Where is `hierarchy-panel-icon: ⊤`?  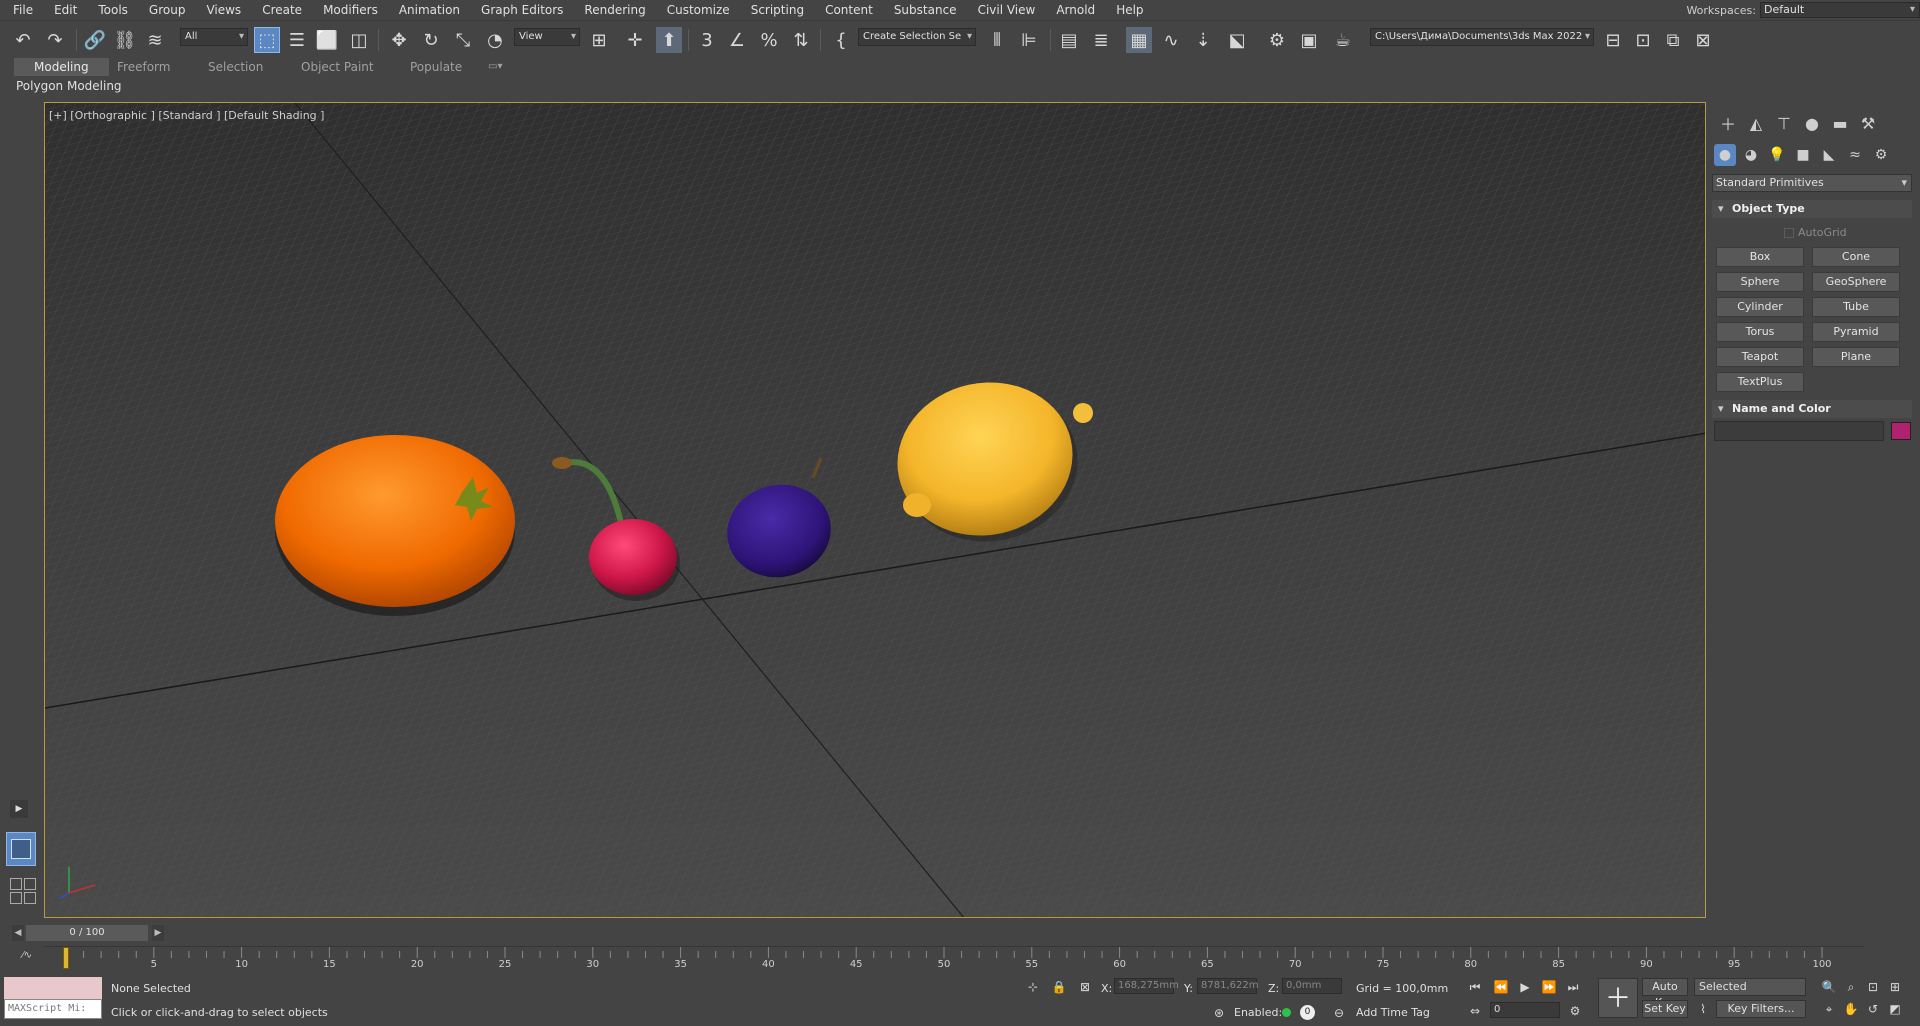 hierarchy-panel-icon: ⊤ is located at coordinates (1784, 123).